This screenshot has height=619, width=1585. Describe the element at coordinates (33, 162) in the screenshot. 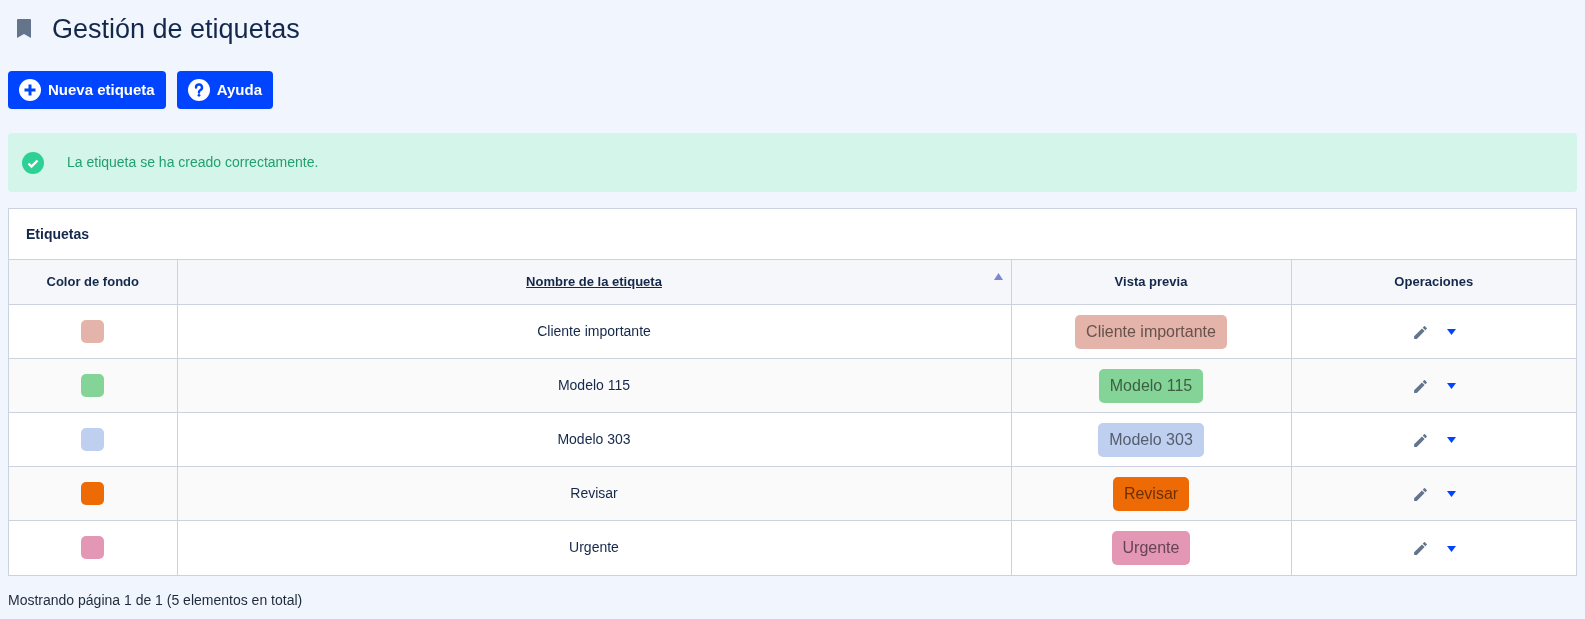

I see `check-circle-icon` at that location.